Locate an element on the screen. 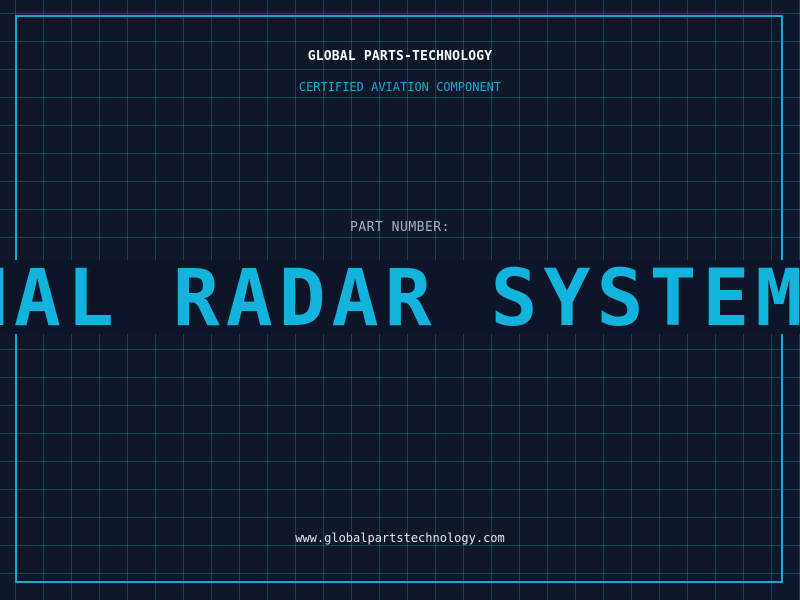 The width and height of the screenshot is (800, 600). part-number-marquee: ONAL RADAR SYSTEM P is located at coordinates (400, 297).